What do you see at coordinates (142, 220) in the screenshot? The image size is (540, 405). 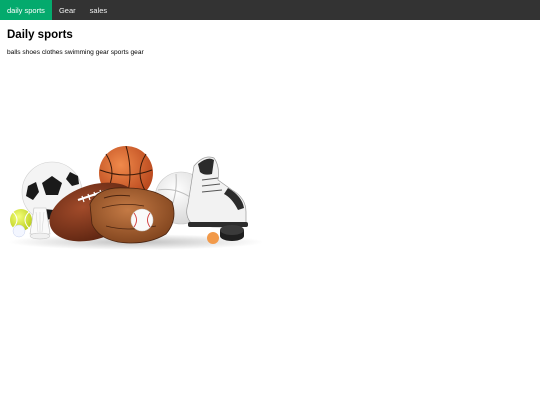 I see `baseball-icon` at bounding box center [142, 220].